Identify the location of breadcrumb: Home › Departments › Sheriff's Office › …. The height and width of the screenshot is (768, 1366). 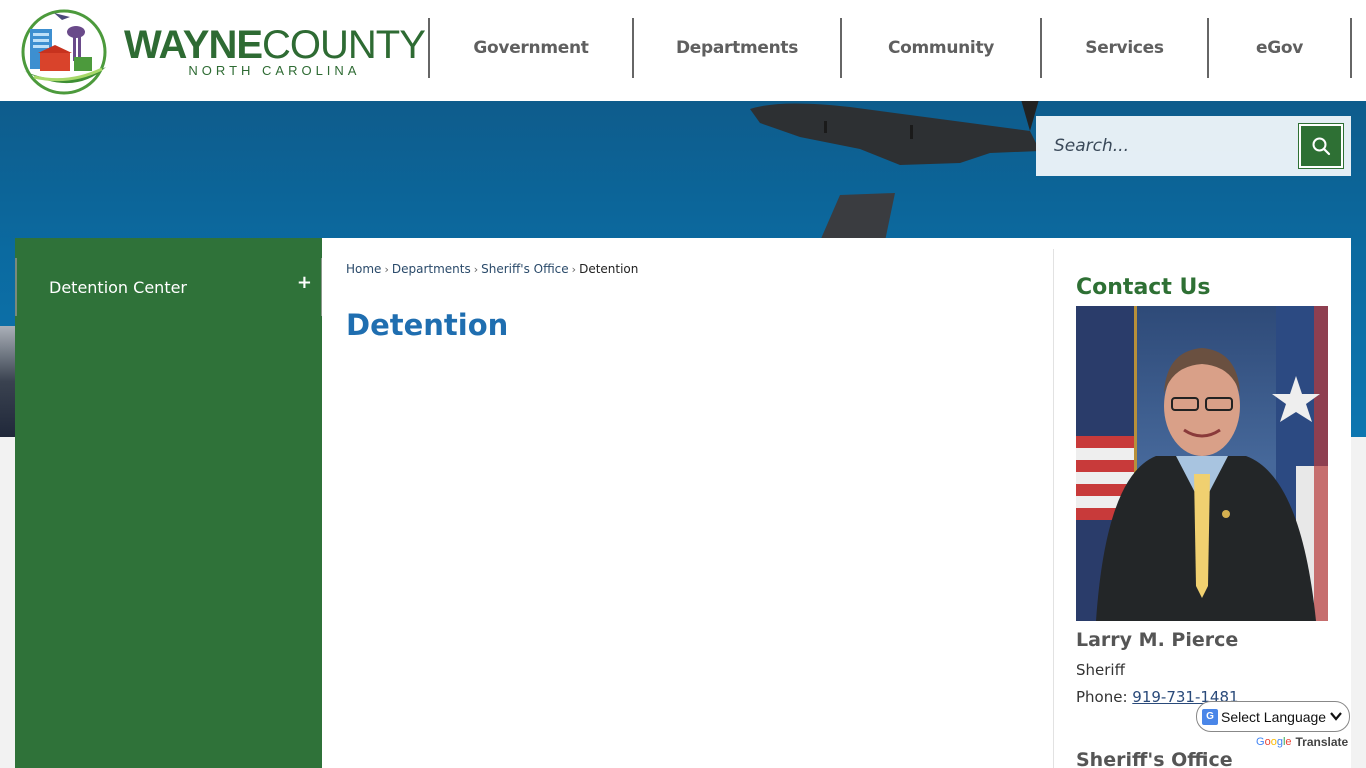
(492, 269).